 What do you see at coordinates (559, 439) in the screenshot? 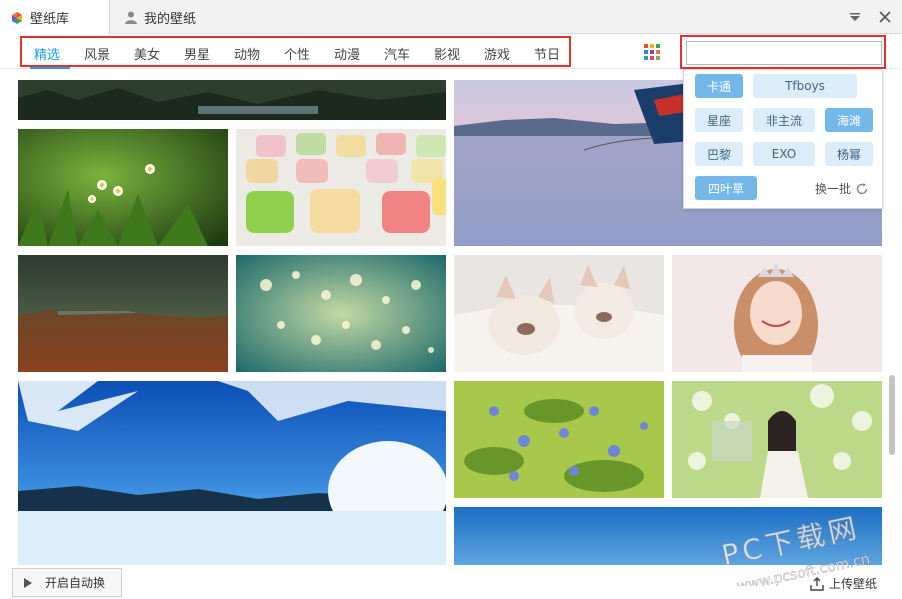
I see `wallpaper-blue-flowers` at bounding box center [559, 439].